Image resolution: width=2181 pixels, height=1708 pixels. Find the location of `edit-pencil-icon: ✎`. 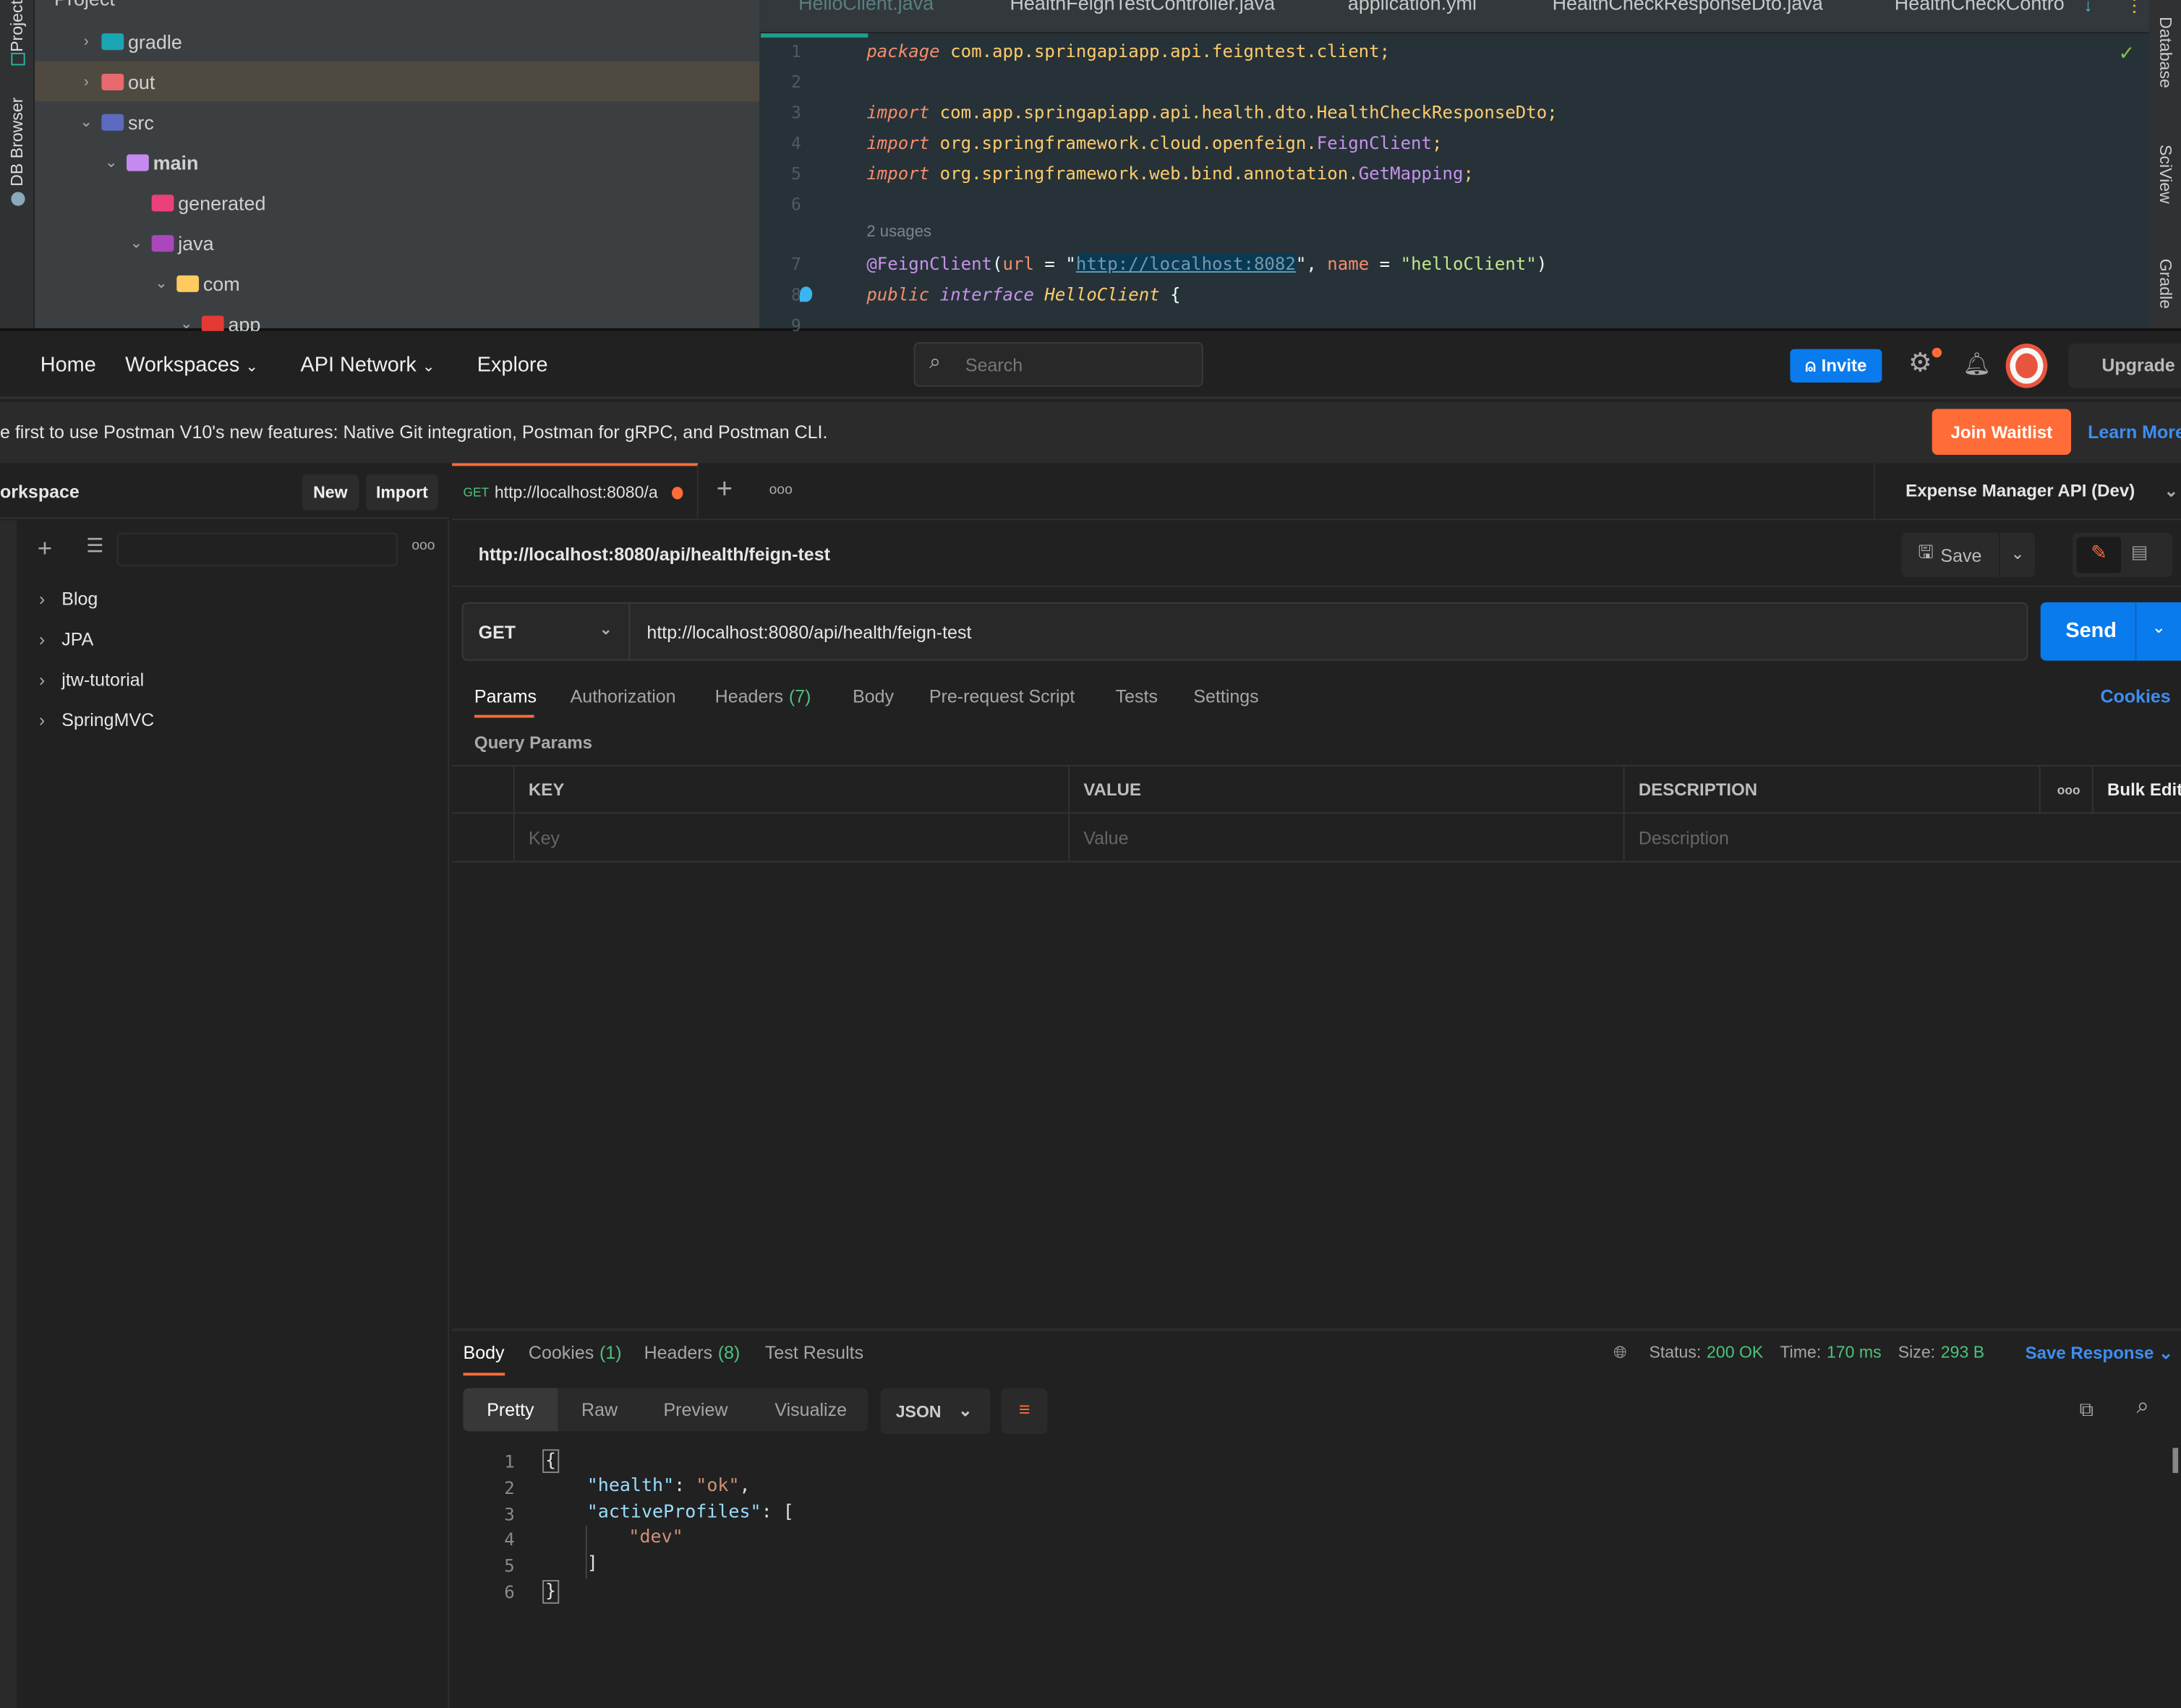

edit-pencil-icon: ✎ is located at coordinates (2099, 555).